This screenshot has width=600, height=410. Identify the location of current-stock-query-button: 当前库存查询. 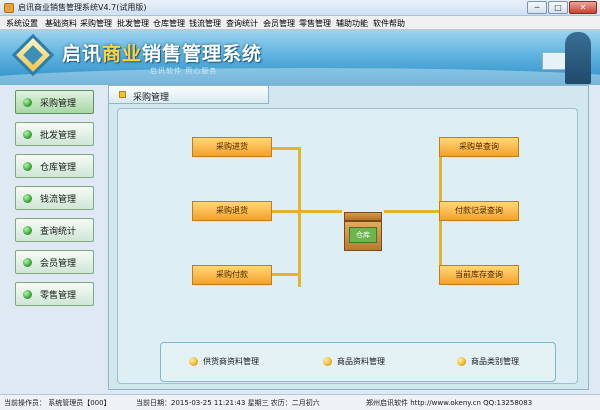
(479, 275).